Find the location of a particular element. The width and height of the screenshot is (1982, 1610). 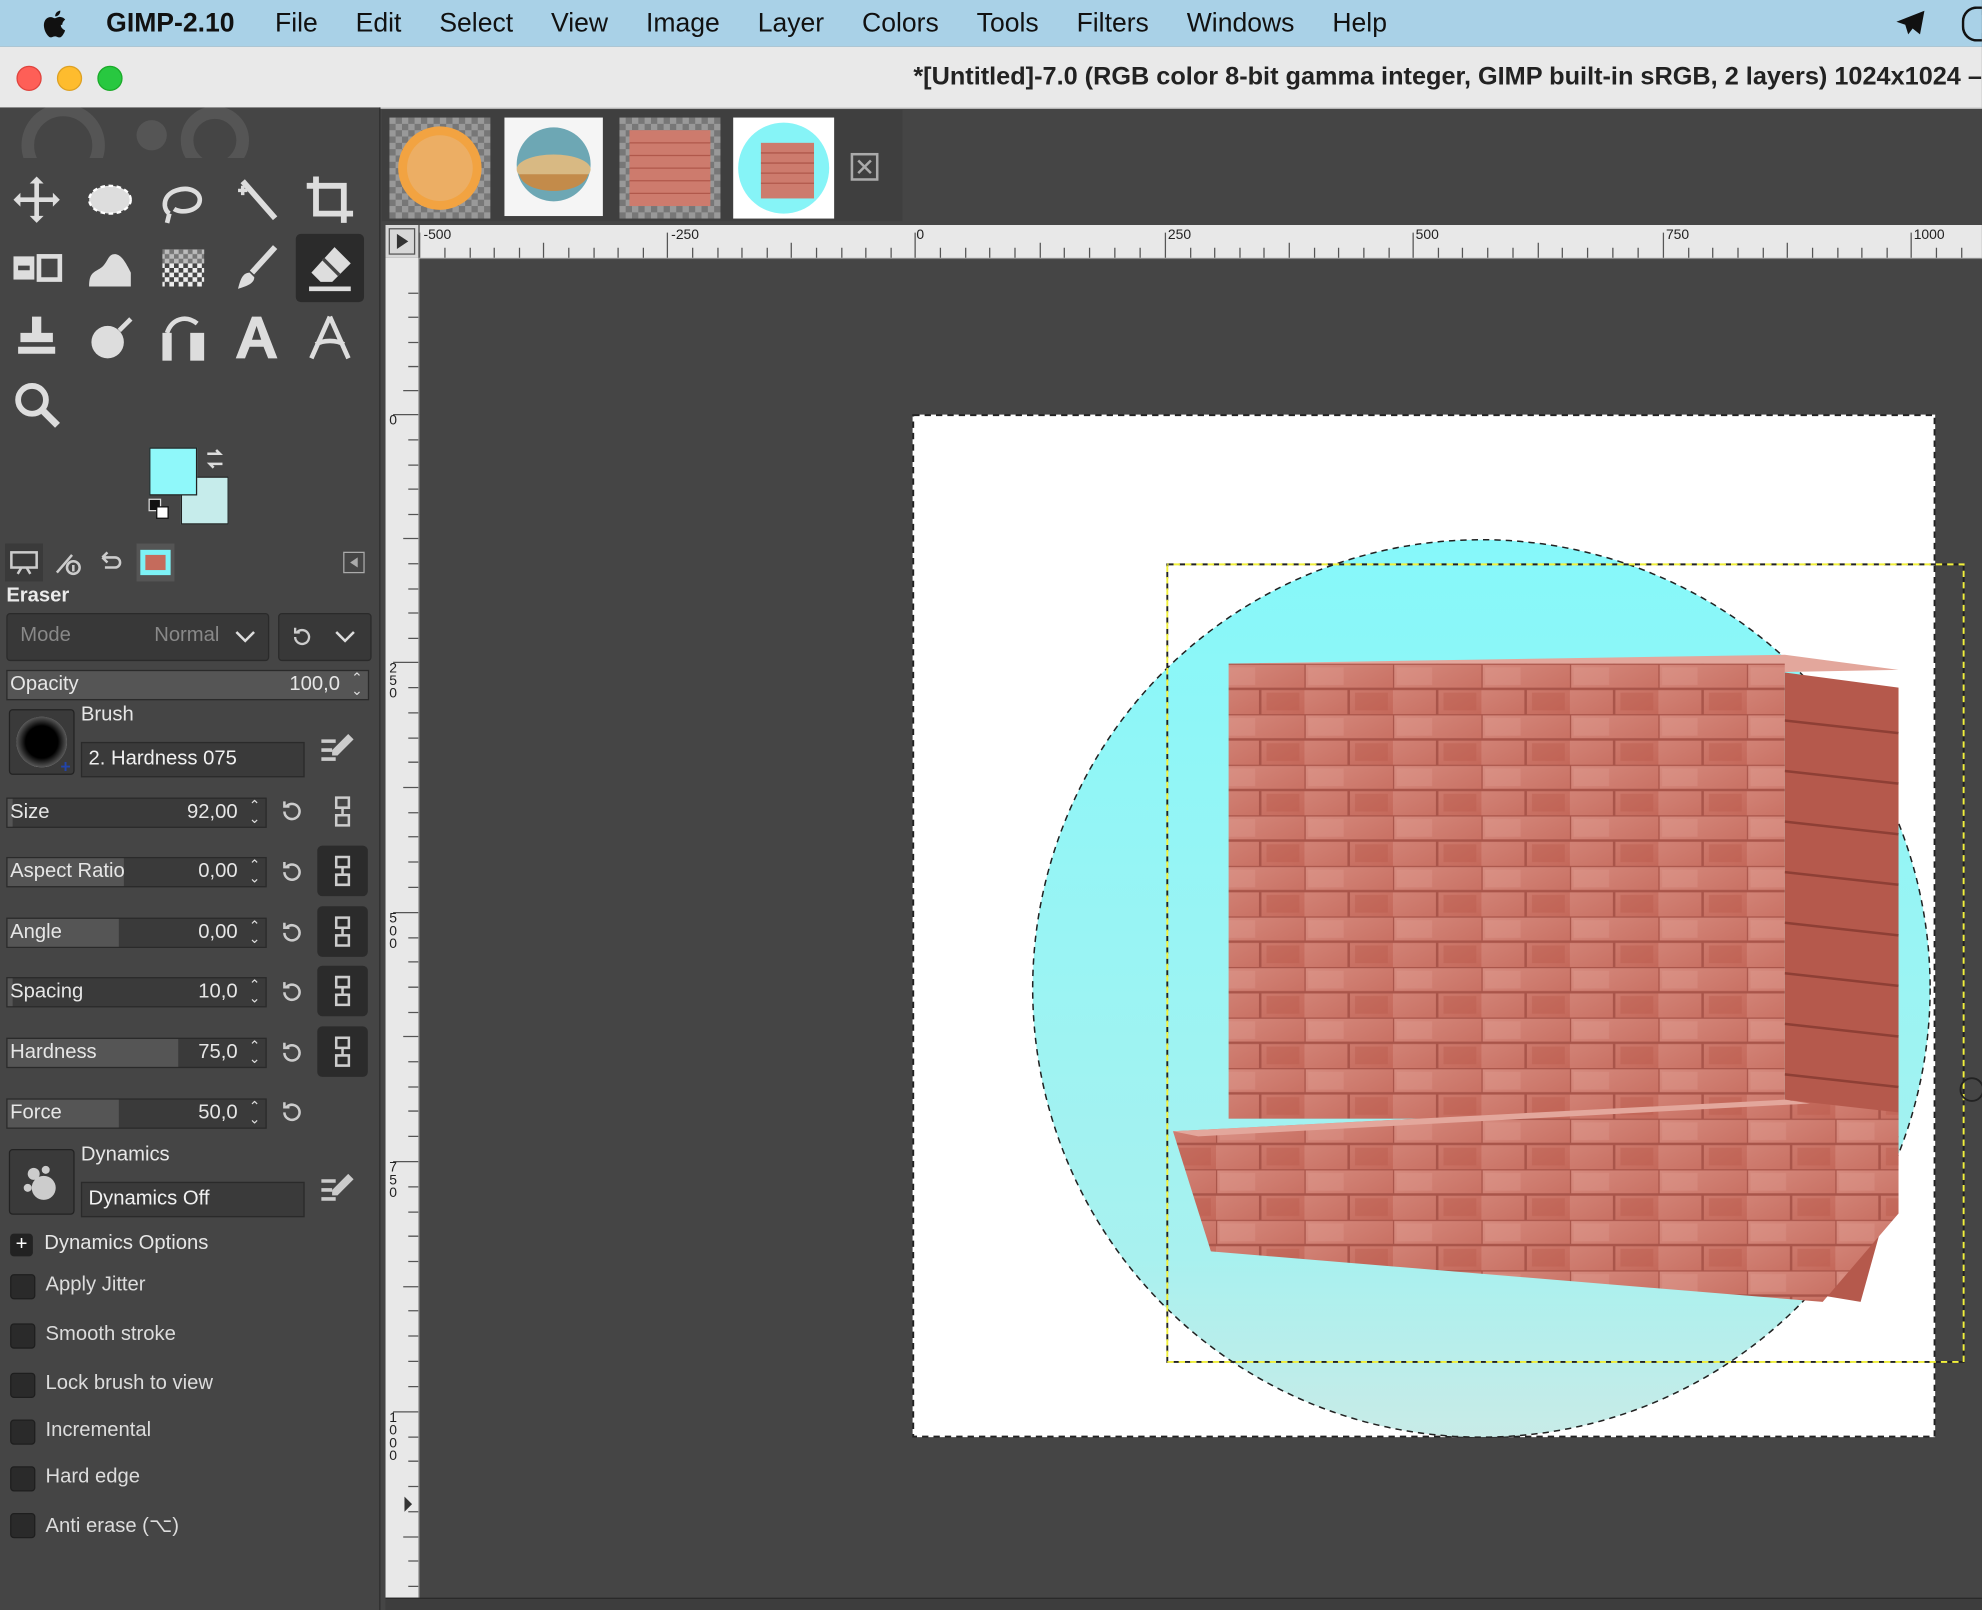

image-thumbnail is located at coordinates (553, 167).